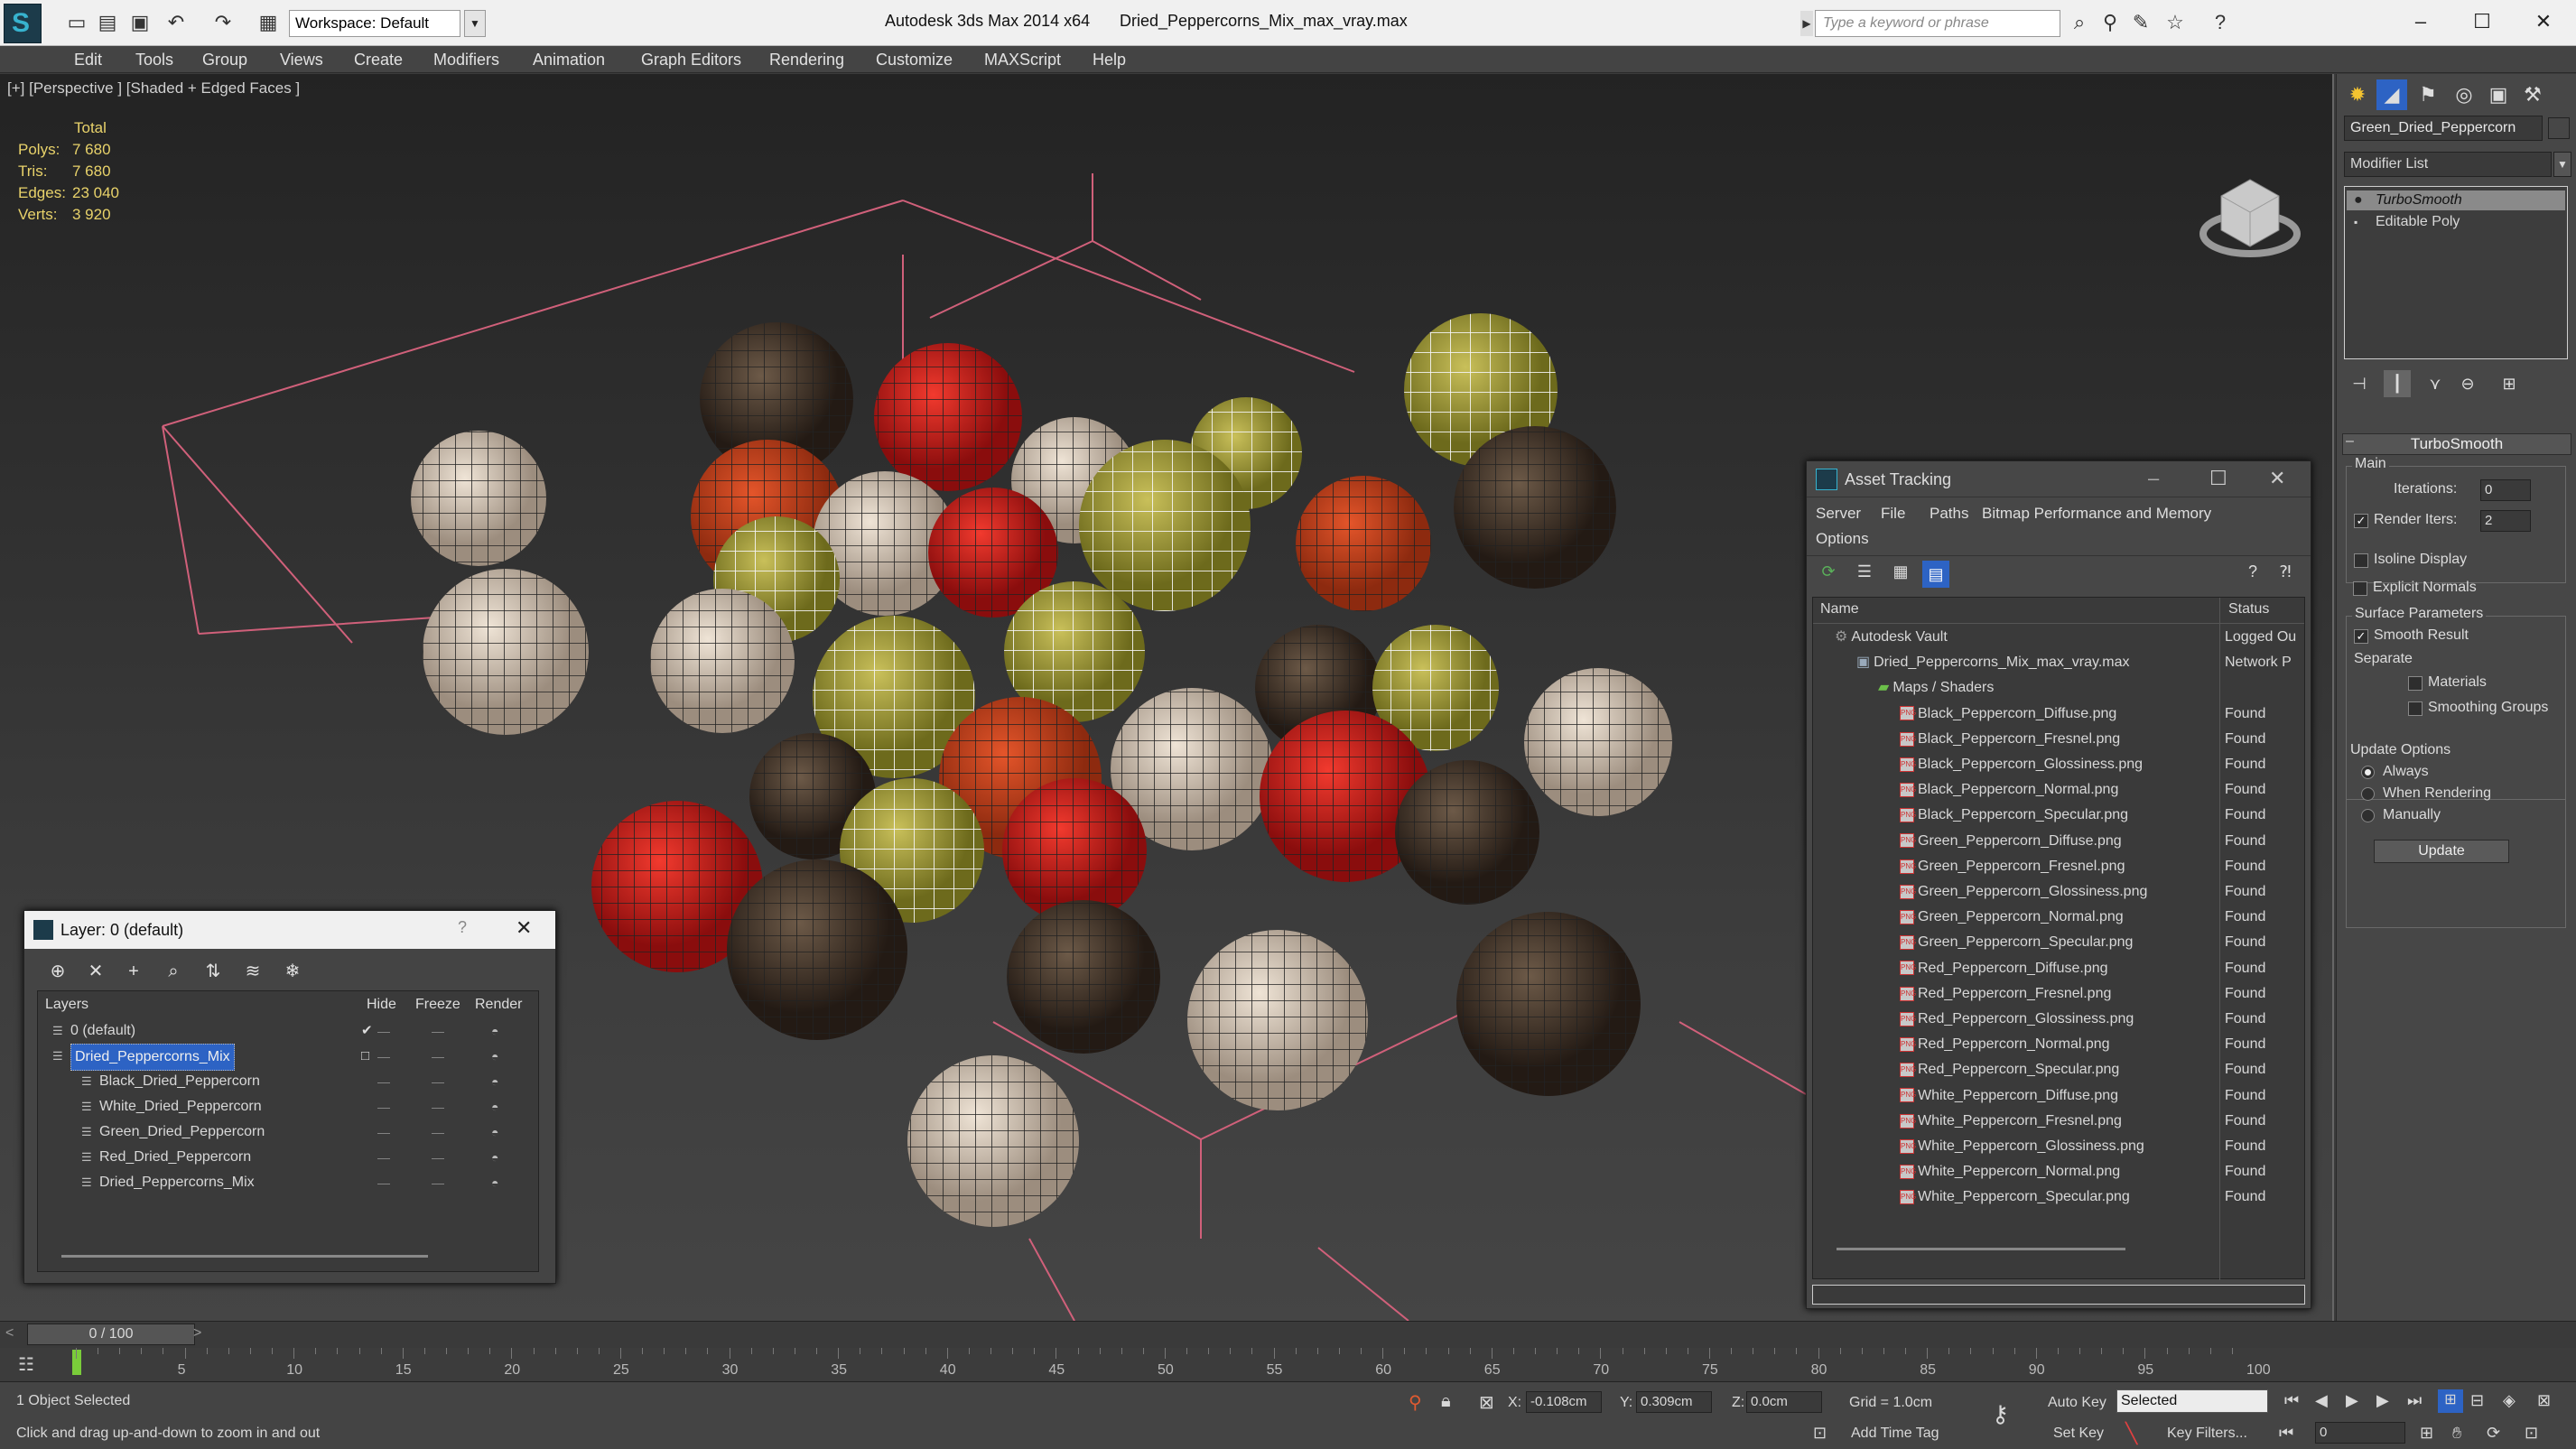  I want to click on smooth-result-checkbox: ✓, so click(2361, 636).